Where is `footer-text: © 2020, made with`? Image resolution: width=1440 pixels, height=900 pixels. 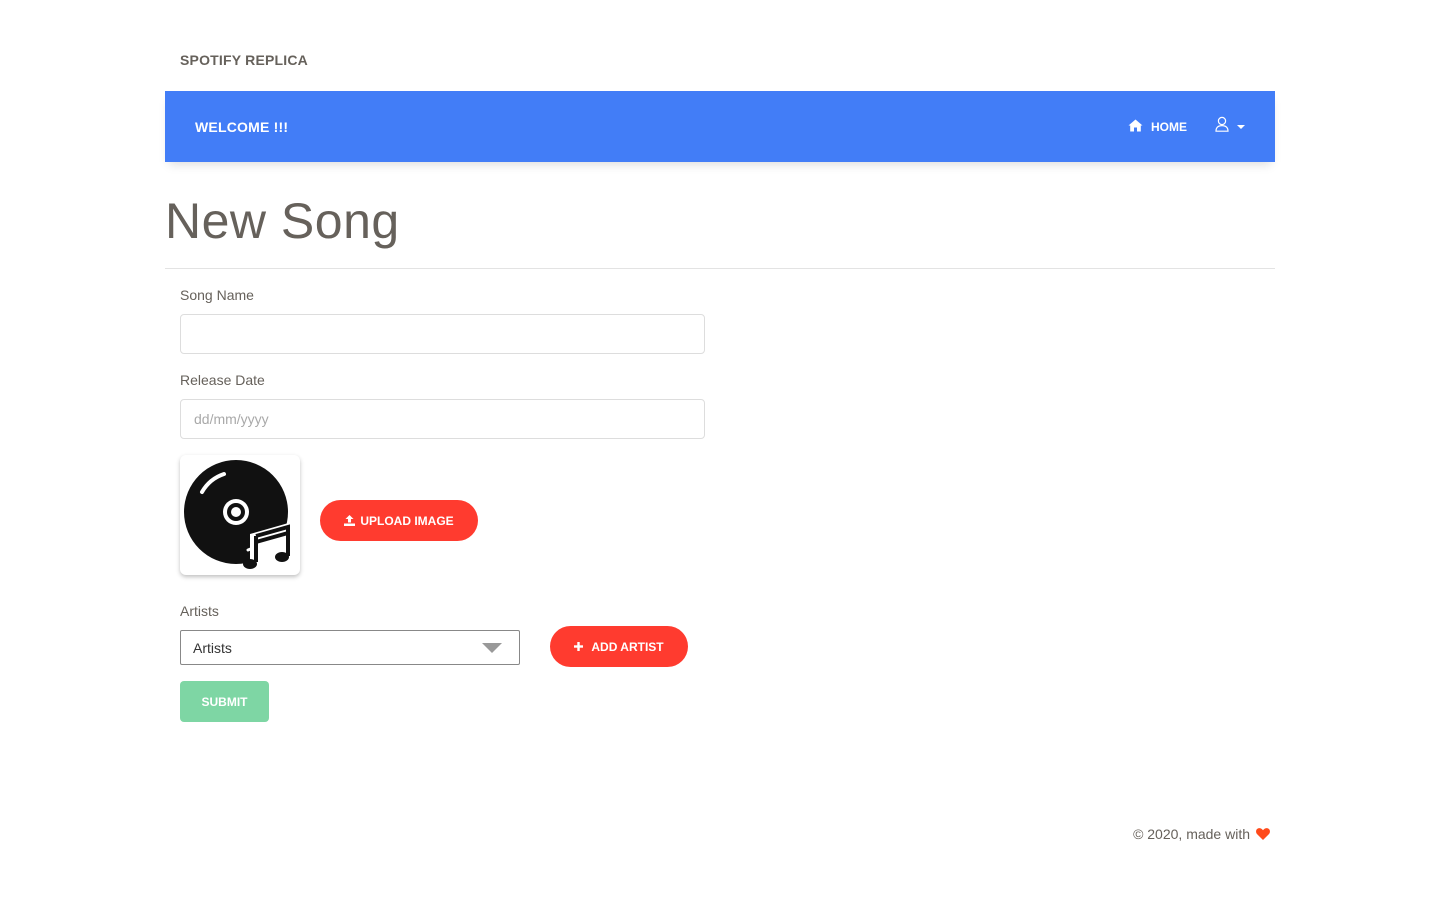 footer-text: © 2020, made with is located at coordinates (1191, 834).